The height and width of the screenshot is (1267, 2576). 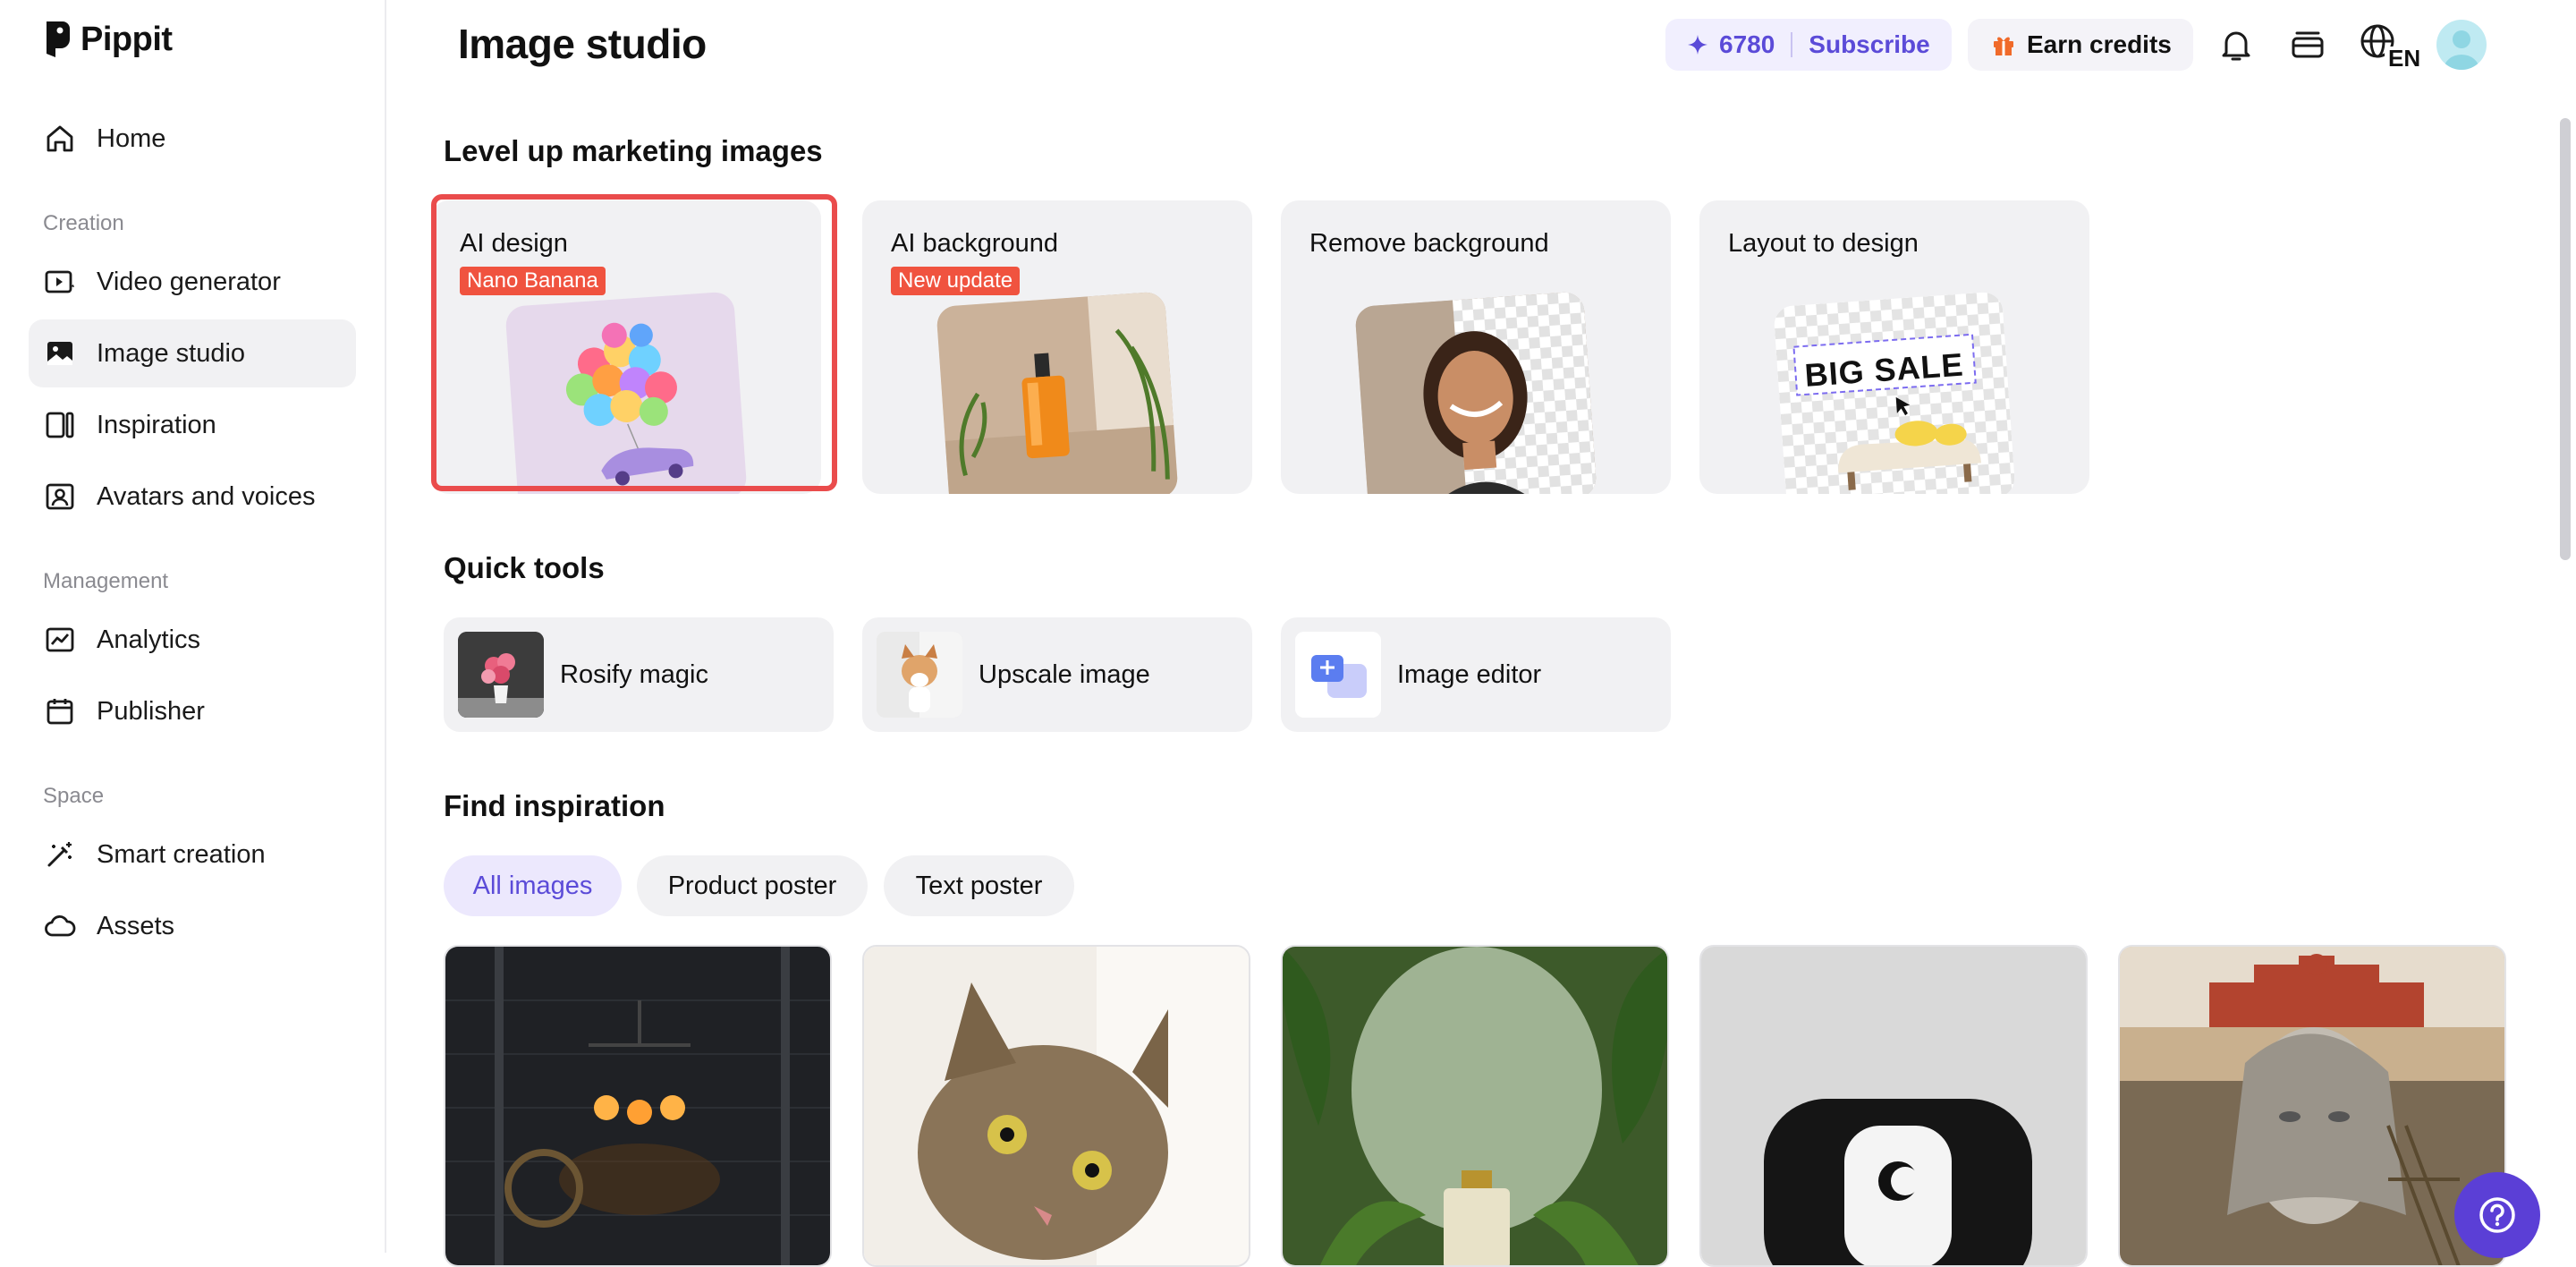 I want to click on earn-credits-button: Earn credits, so click(x=2080, y=45).